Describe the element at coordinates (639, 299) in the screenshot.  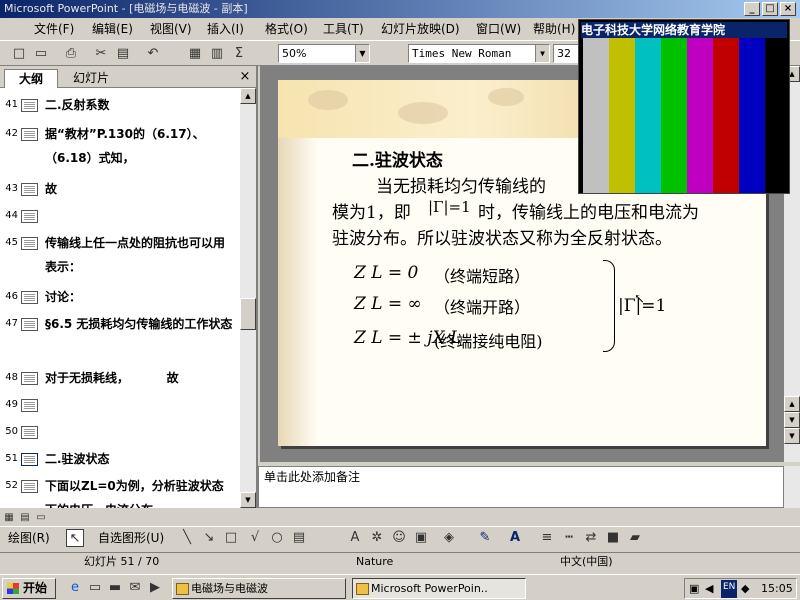
I see `cursor-icon: ↖` at that location.